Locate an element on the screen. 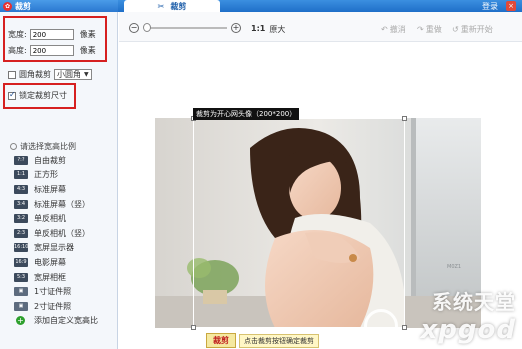 The height and width of the screenshot is (349, 522). ratio-item-5-3: 5:3 宽屏相框 is located at coordinates (64, 277).